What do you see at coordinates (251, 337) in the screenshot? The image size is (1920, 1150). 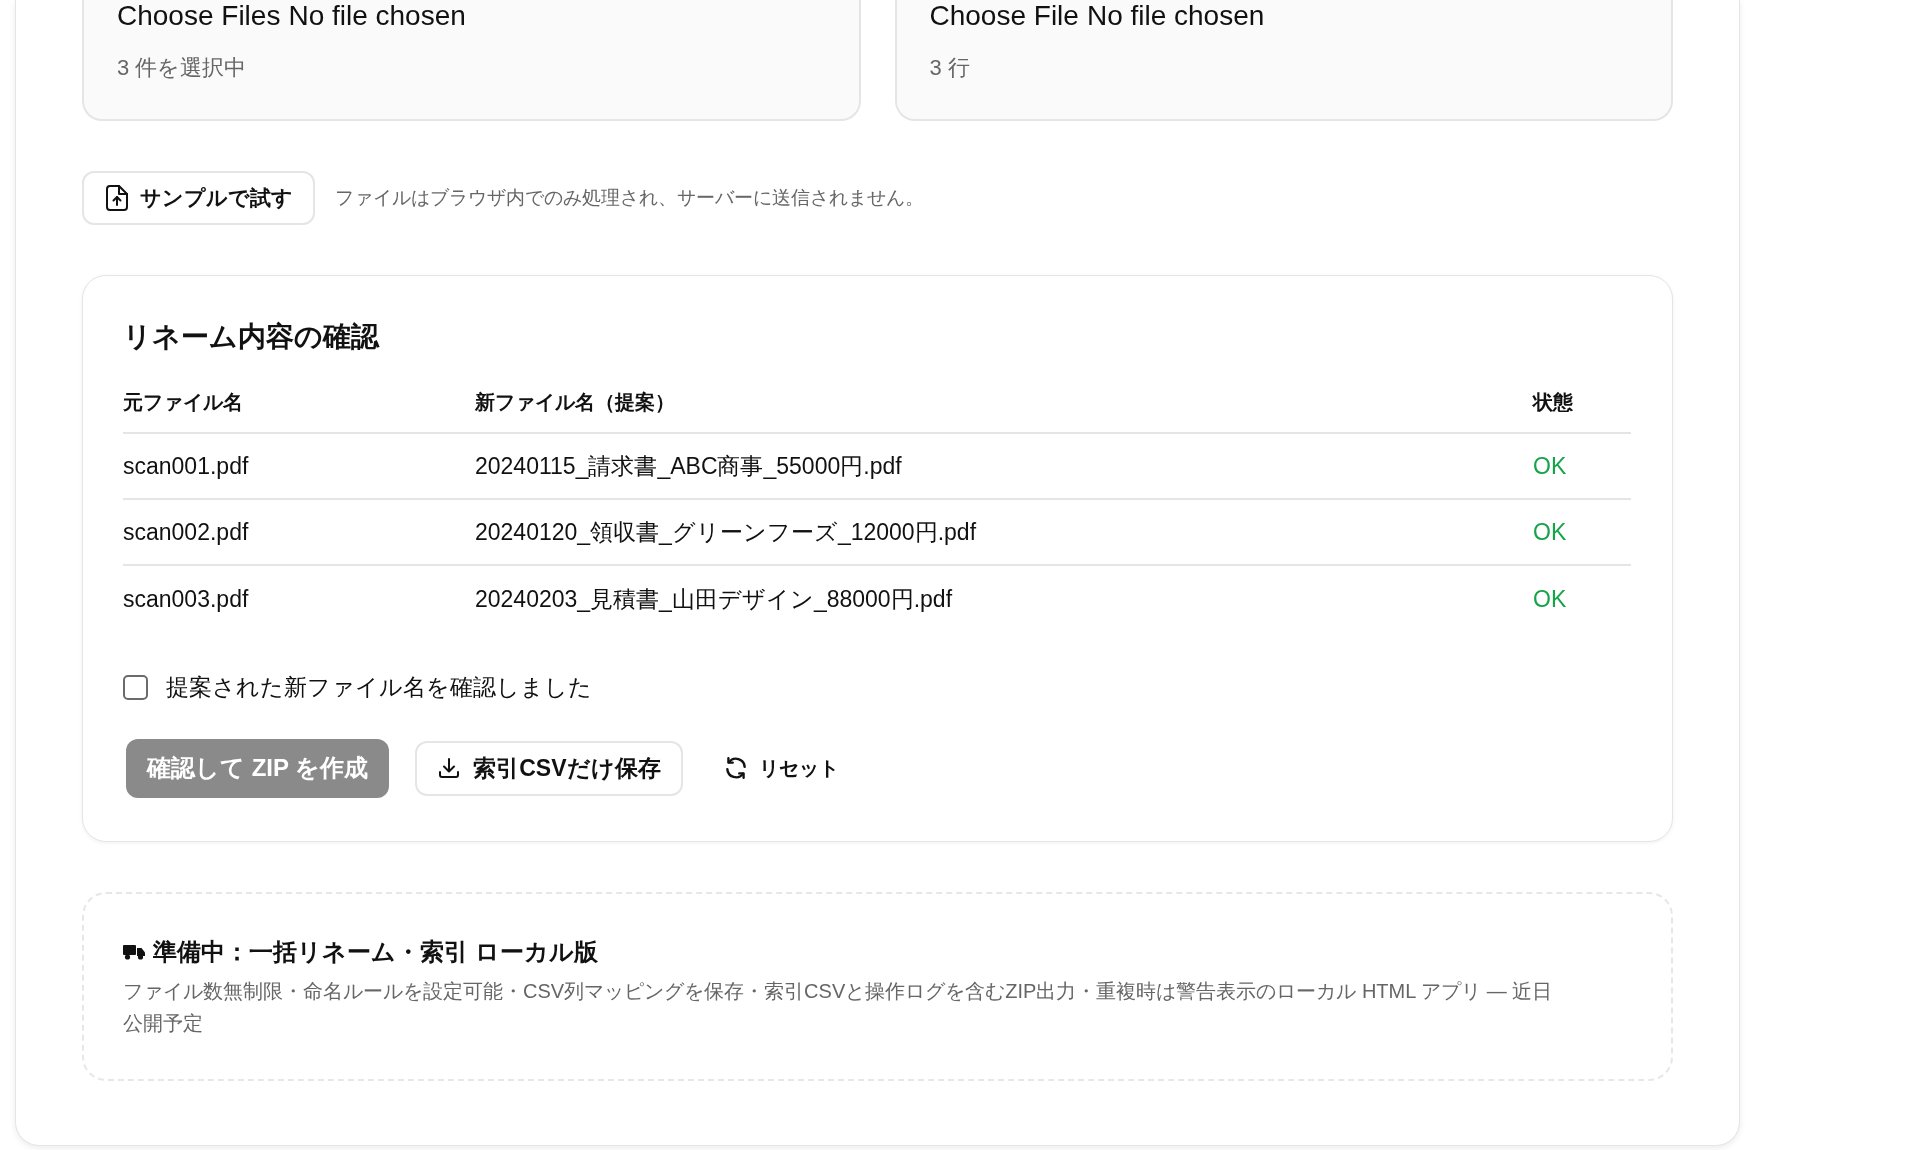 I see `section-heading: リネーム内容の確認` at bounding box center [251, 337].